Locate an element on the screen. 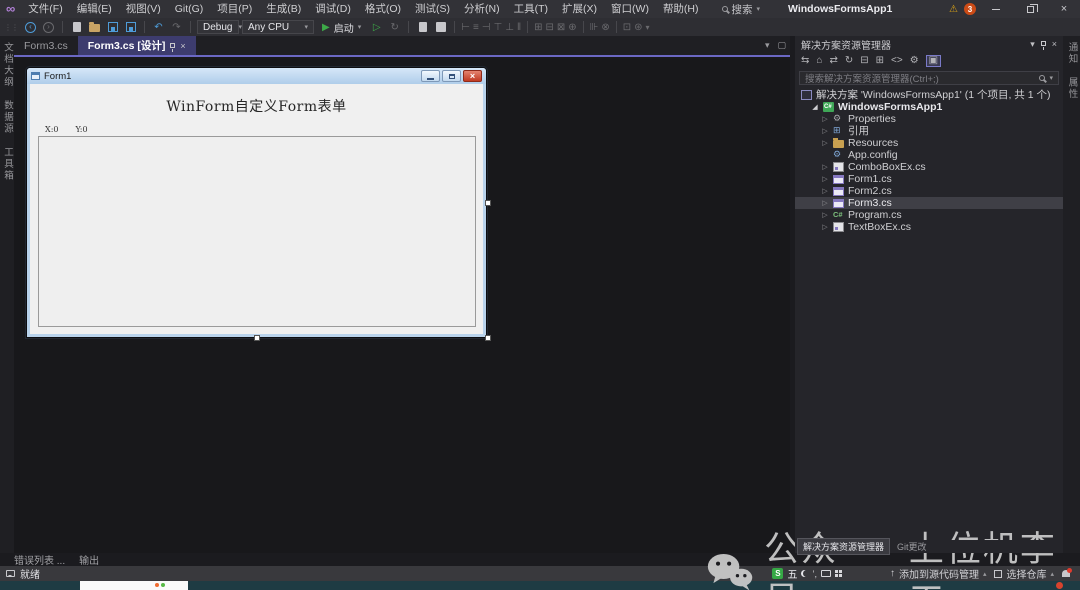 The image size is (1080, 590). start-without-debug-button: ▷ is located at coordinates (376, 27).